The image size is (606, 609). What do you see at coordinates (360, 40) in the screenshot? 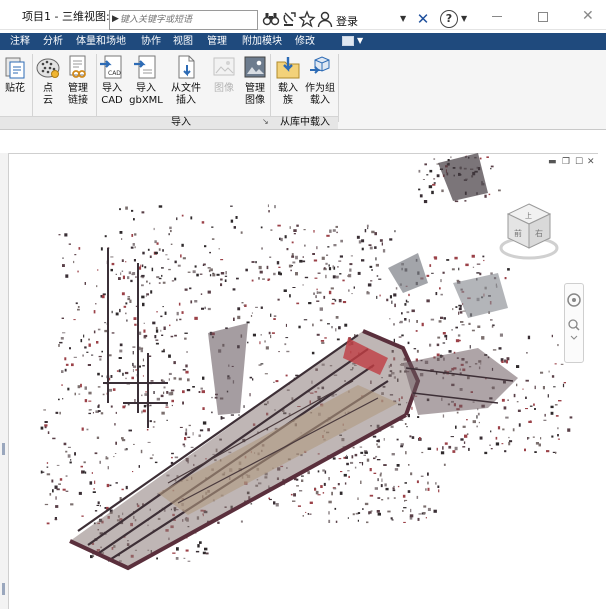
I see `ribbon-display-dropdown-icon: ▼` at bounding box center [360, 40].